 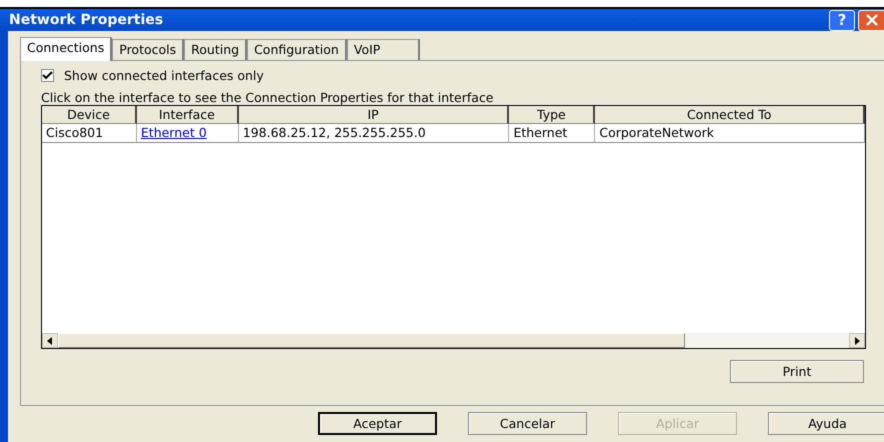 What do you see at coordinates (216, 49) in the screenshot?
I see `tab: Routing` at bounding box center [216, 49].